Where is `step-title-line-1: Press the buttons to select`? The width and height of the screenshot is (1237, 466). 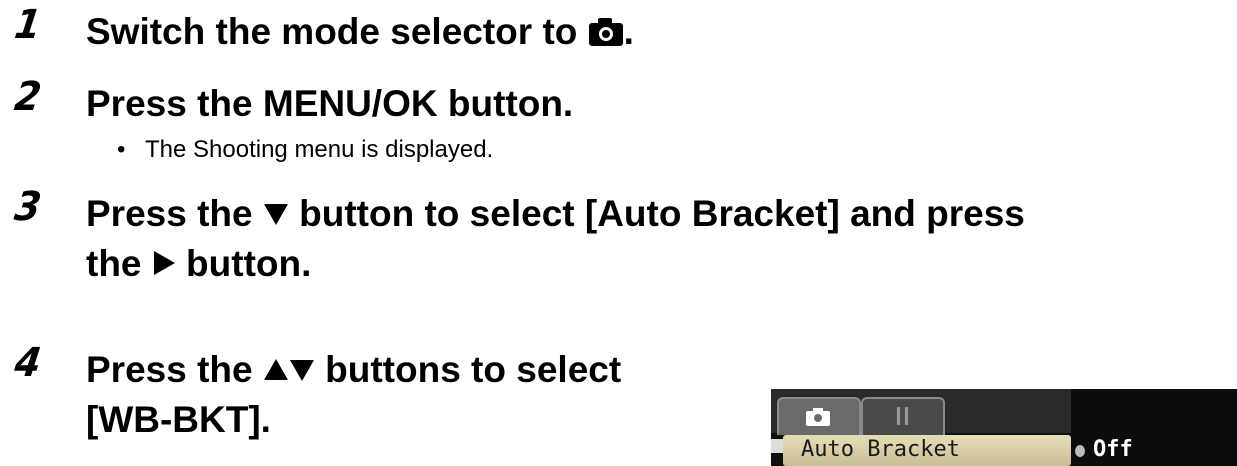
step-title-line-1: Press the buttons to select is located at coordinates (354, 369).